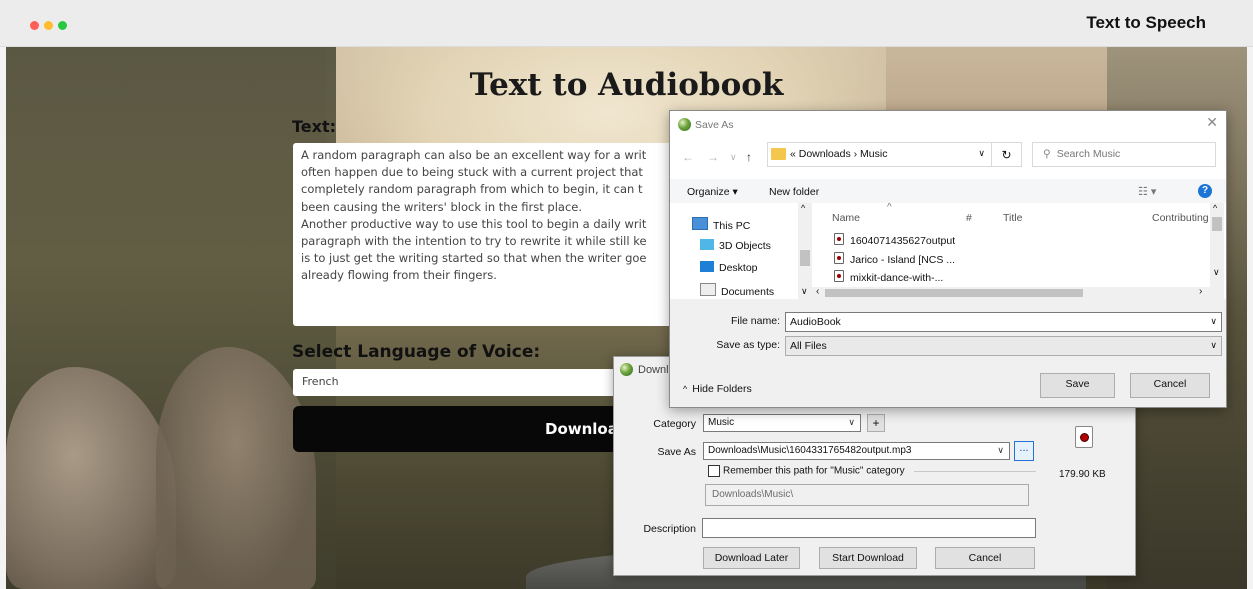 The width and height of the screenshot is (1253, 589). Describe the element at coordinates (458, 382) in the screenshot. I see `language-select: French` at that location.